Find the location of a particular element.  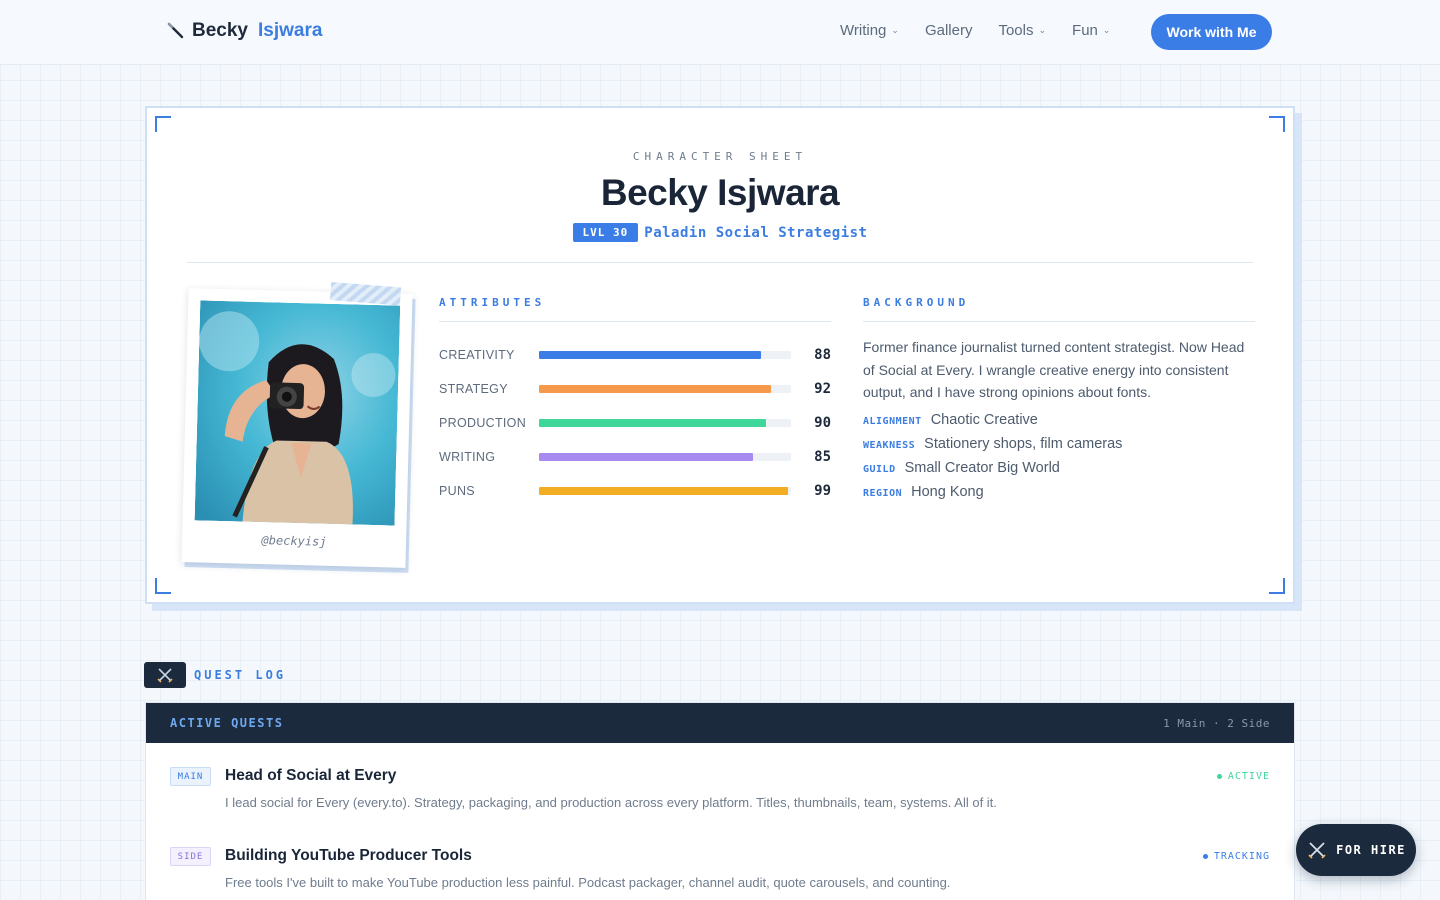

fact-key: WEAKNESS is located at coordinates (889, 445).